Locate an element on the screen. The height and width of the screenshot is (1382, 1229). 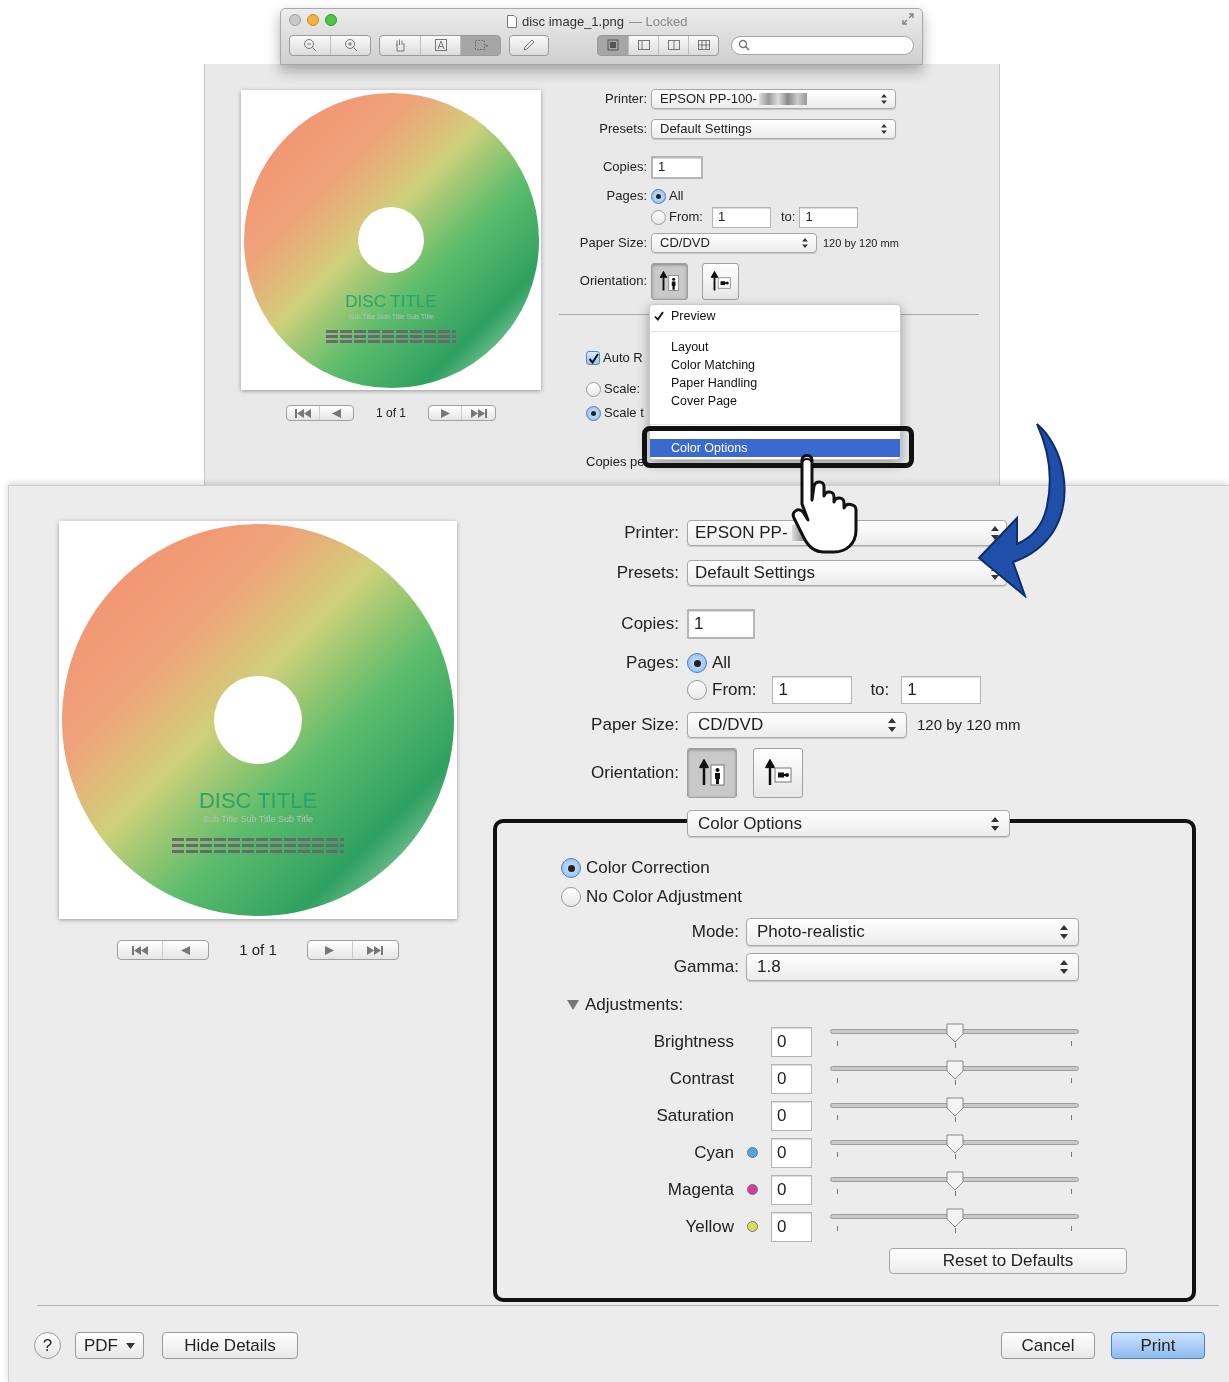
grid-icon is located at coordinates (703, 45).